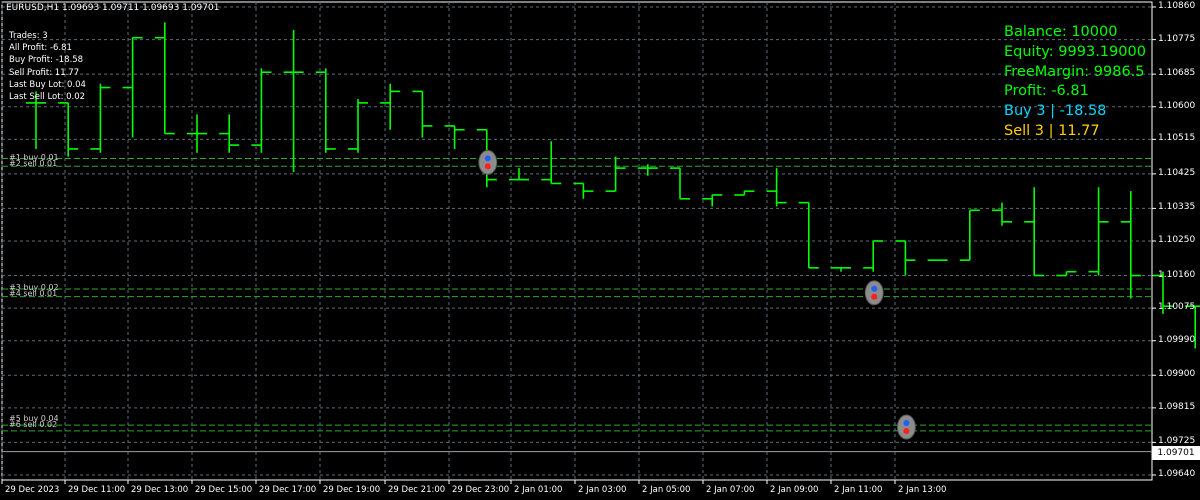  Describe the element at coordinates (1055, 111) in the screenshot. I see `account-buy-summary: Buy 3 | -18.58` at that location.